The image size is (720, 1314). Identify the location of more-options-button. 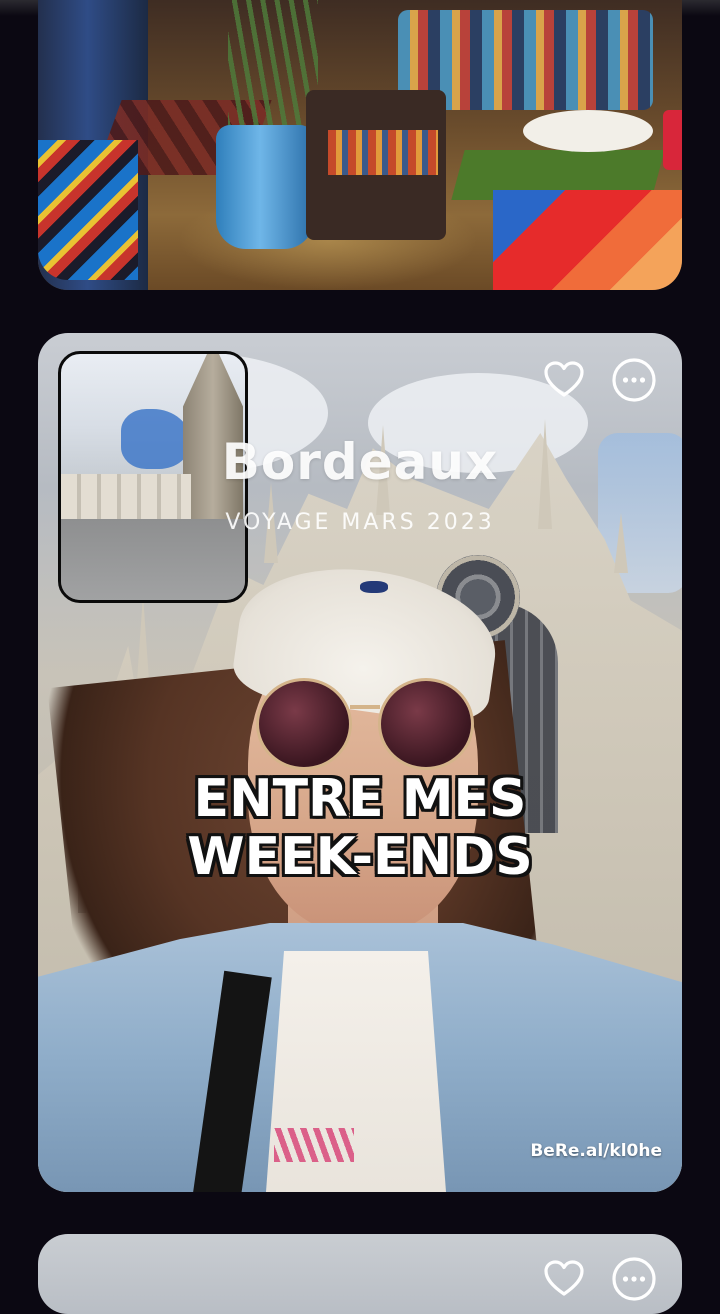
(634, 380).